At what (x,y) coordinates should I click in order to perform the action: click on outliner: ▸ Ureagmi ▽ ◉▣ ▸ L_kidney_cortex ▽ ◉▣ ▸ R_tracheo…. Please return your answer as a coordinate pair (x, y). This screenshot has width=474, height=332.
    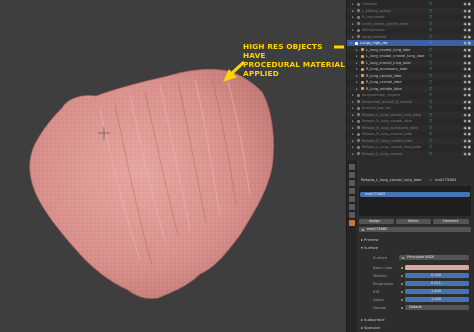
    Looking at the image, I should click on (410, 79).